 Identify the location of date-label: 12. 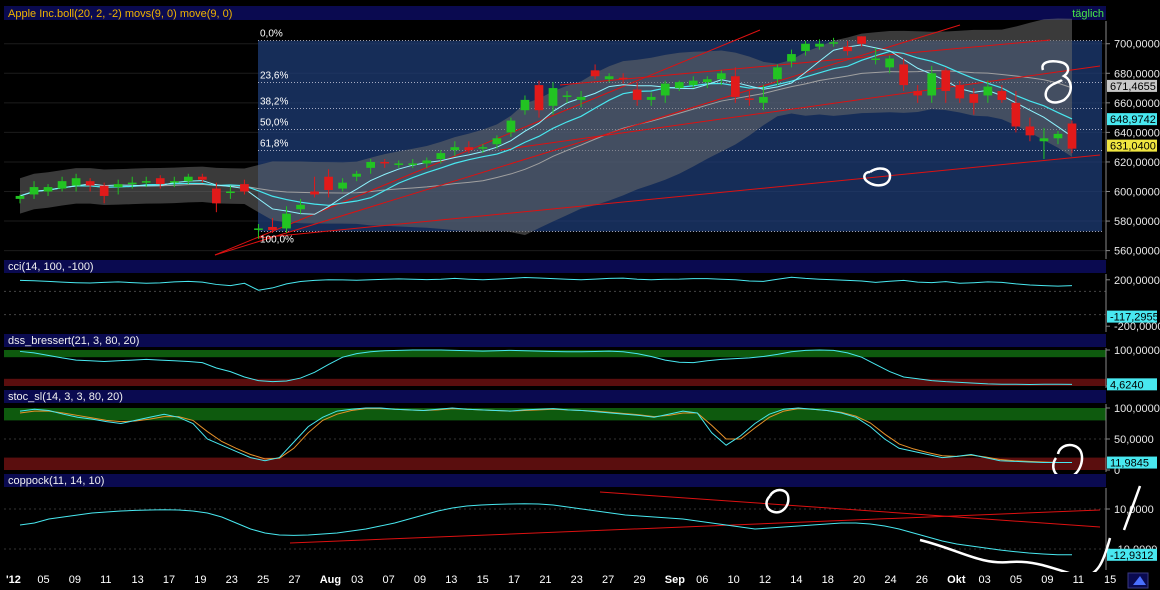
(765, 580).